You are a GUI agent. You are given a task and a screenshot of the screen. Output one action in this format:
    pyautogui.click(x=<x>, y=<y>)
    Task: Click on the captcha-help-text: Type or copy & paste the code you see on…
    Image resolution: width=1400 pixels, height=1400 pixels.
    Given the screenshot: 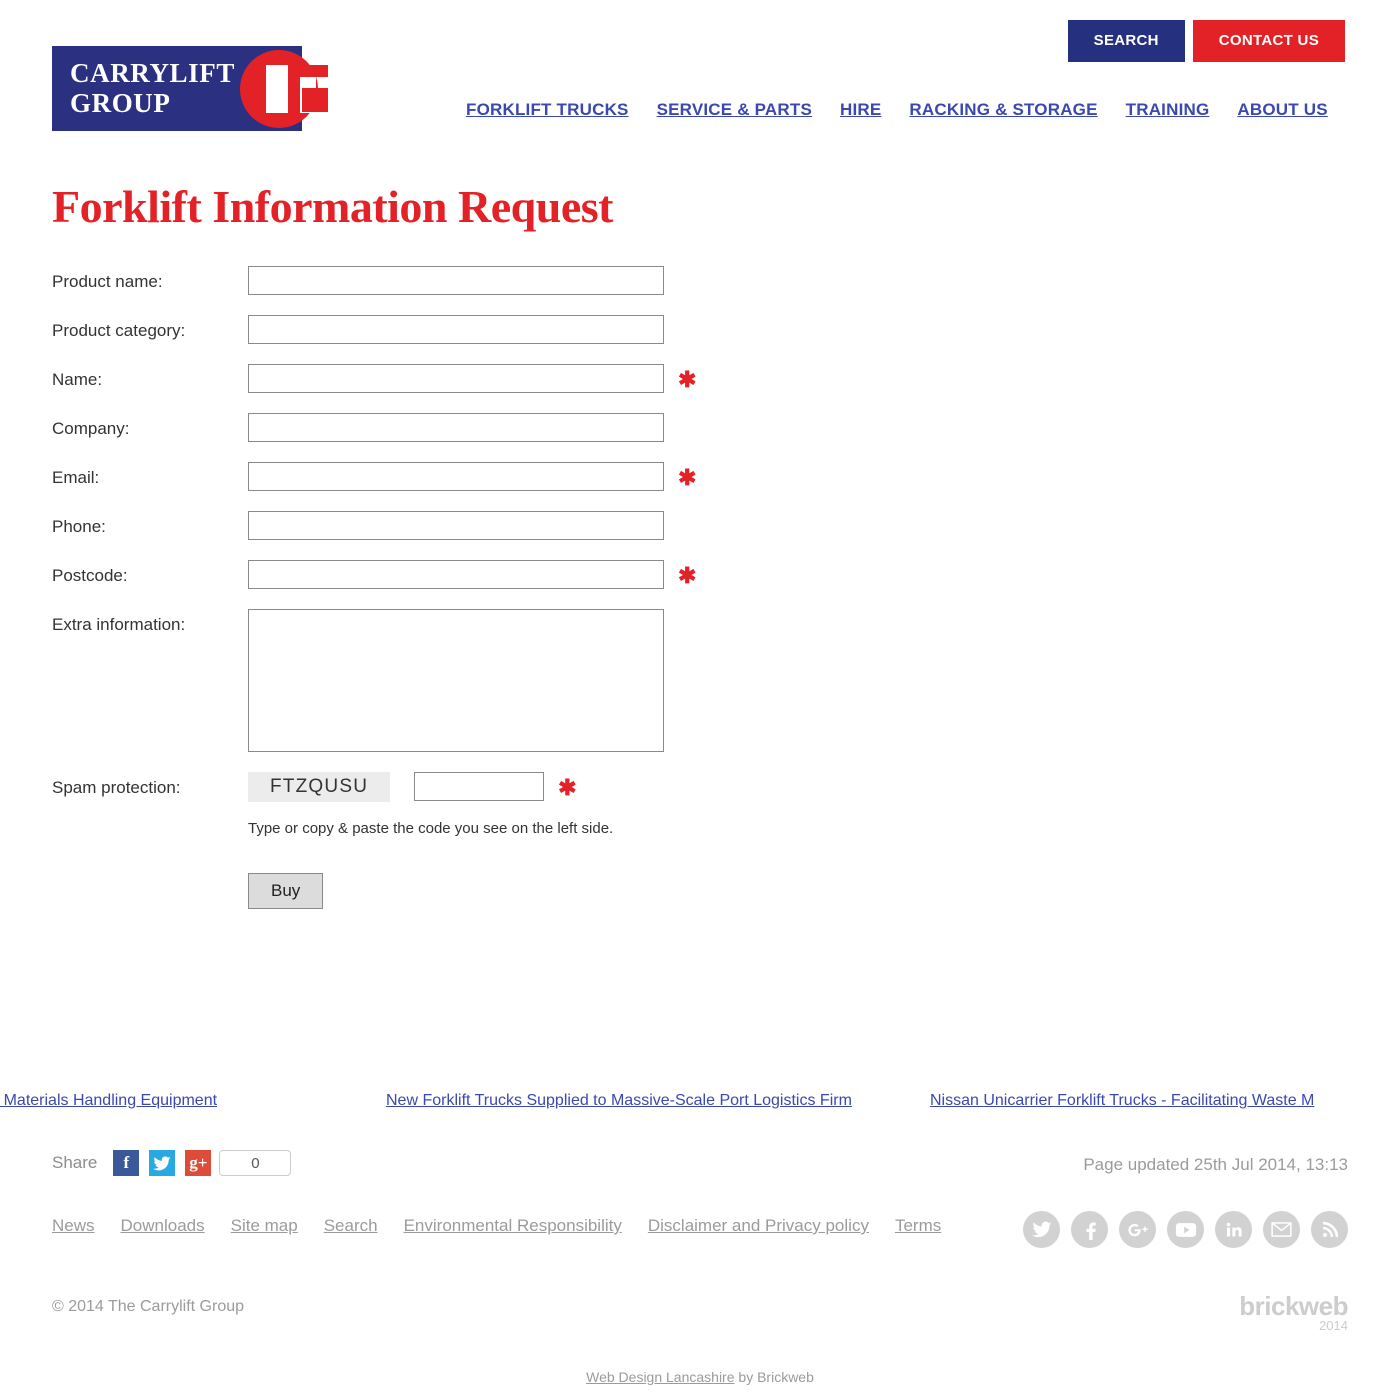 What is the action you would take?
    pyautogui.click(x=431, y=828)
    